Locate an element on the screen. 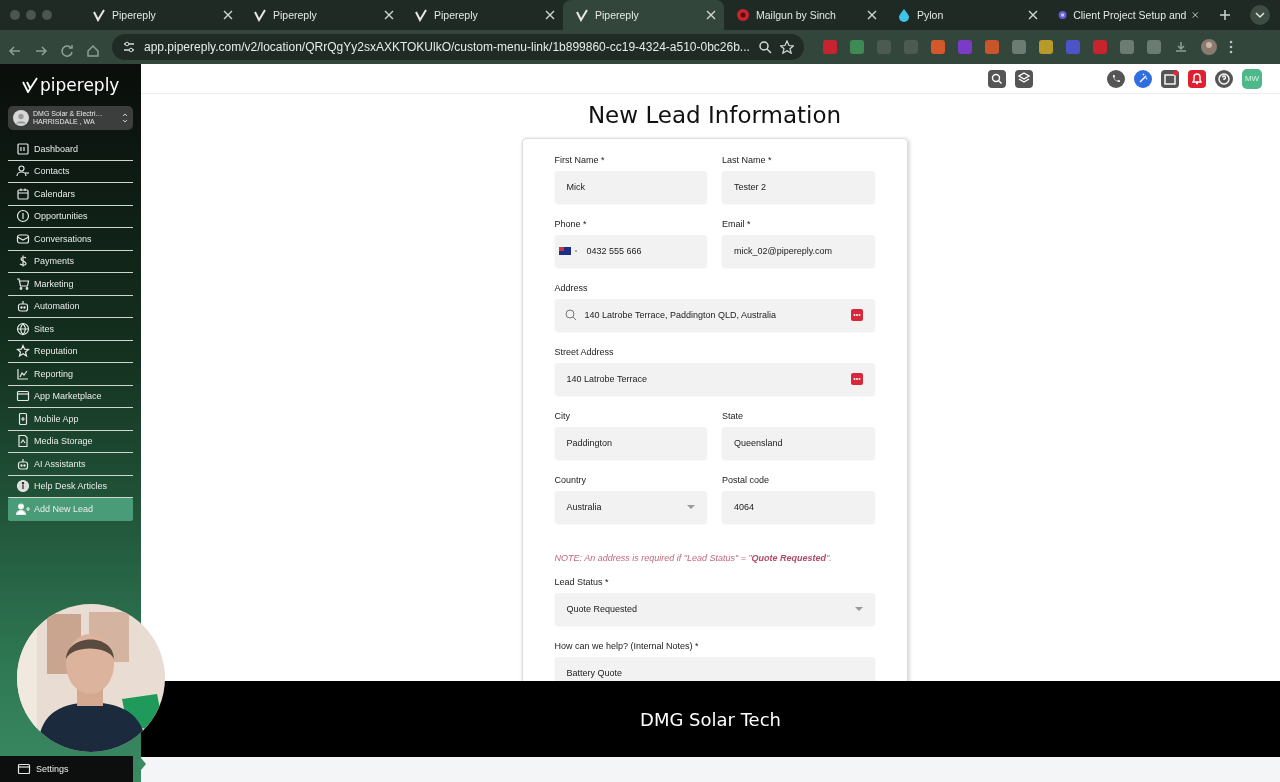  input-field: 140 Latrobe Terrace is located at coordinates (714, 379).